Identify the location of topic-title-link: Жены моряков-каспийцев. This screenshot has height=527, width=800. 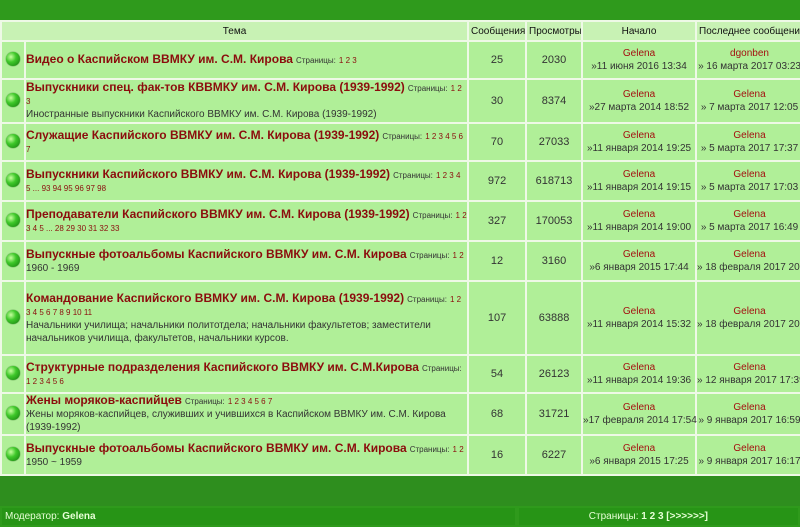
(104, 400).